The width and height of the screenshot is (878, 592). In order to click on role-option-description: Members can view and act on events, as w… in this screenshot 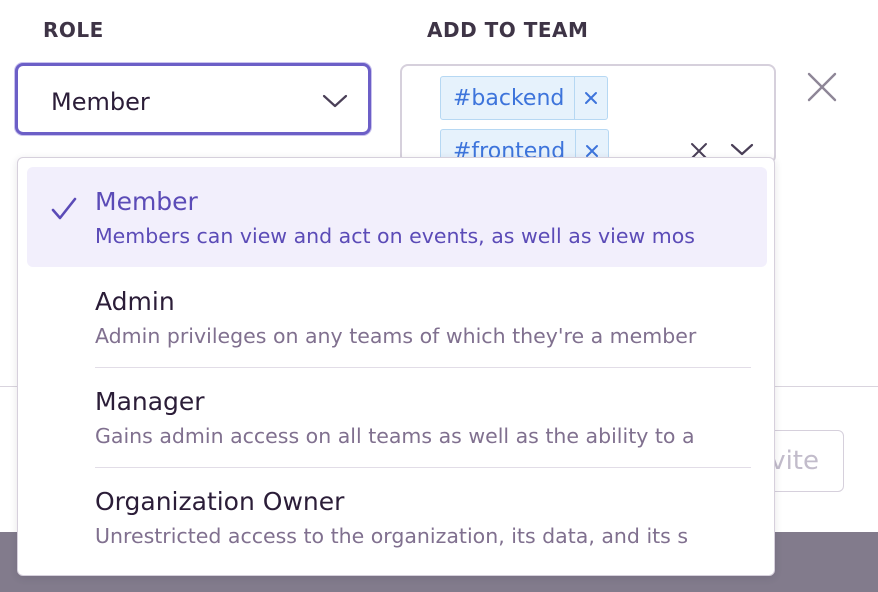, I will do `click(395, 236)`.